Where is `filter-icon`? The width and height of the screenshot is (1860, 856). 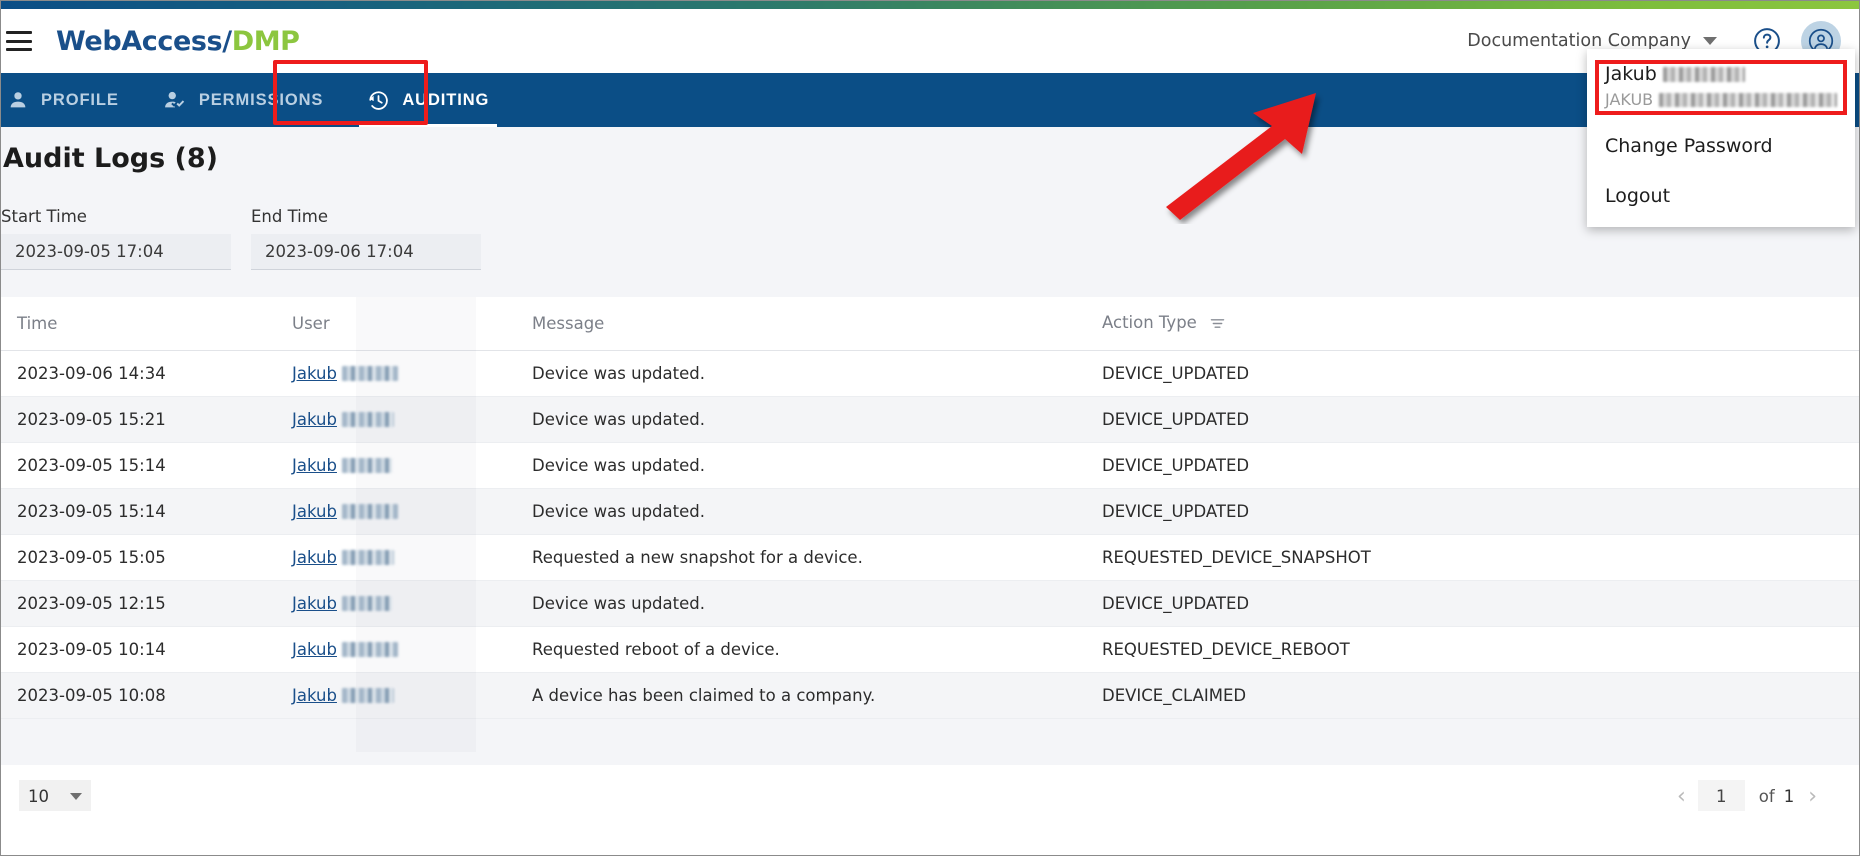 filter-icon is located at coordinates (1217, 324).